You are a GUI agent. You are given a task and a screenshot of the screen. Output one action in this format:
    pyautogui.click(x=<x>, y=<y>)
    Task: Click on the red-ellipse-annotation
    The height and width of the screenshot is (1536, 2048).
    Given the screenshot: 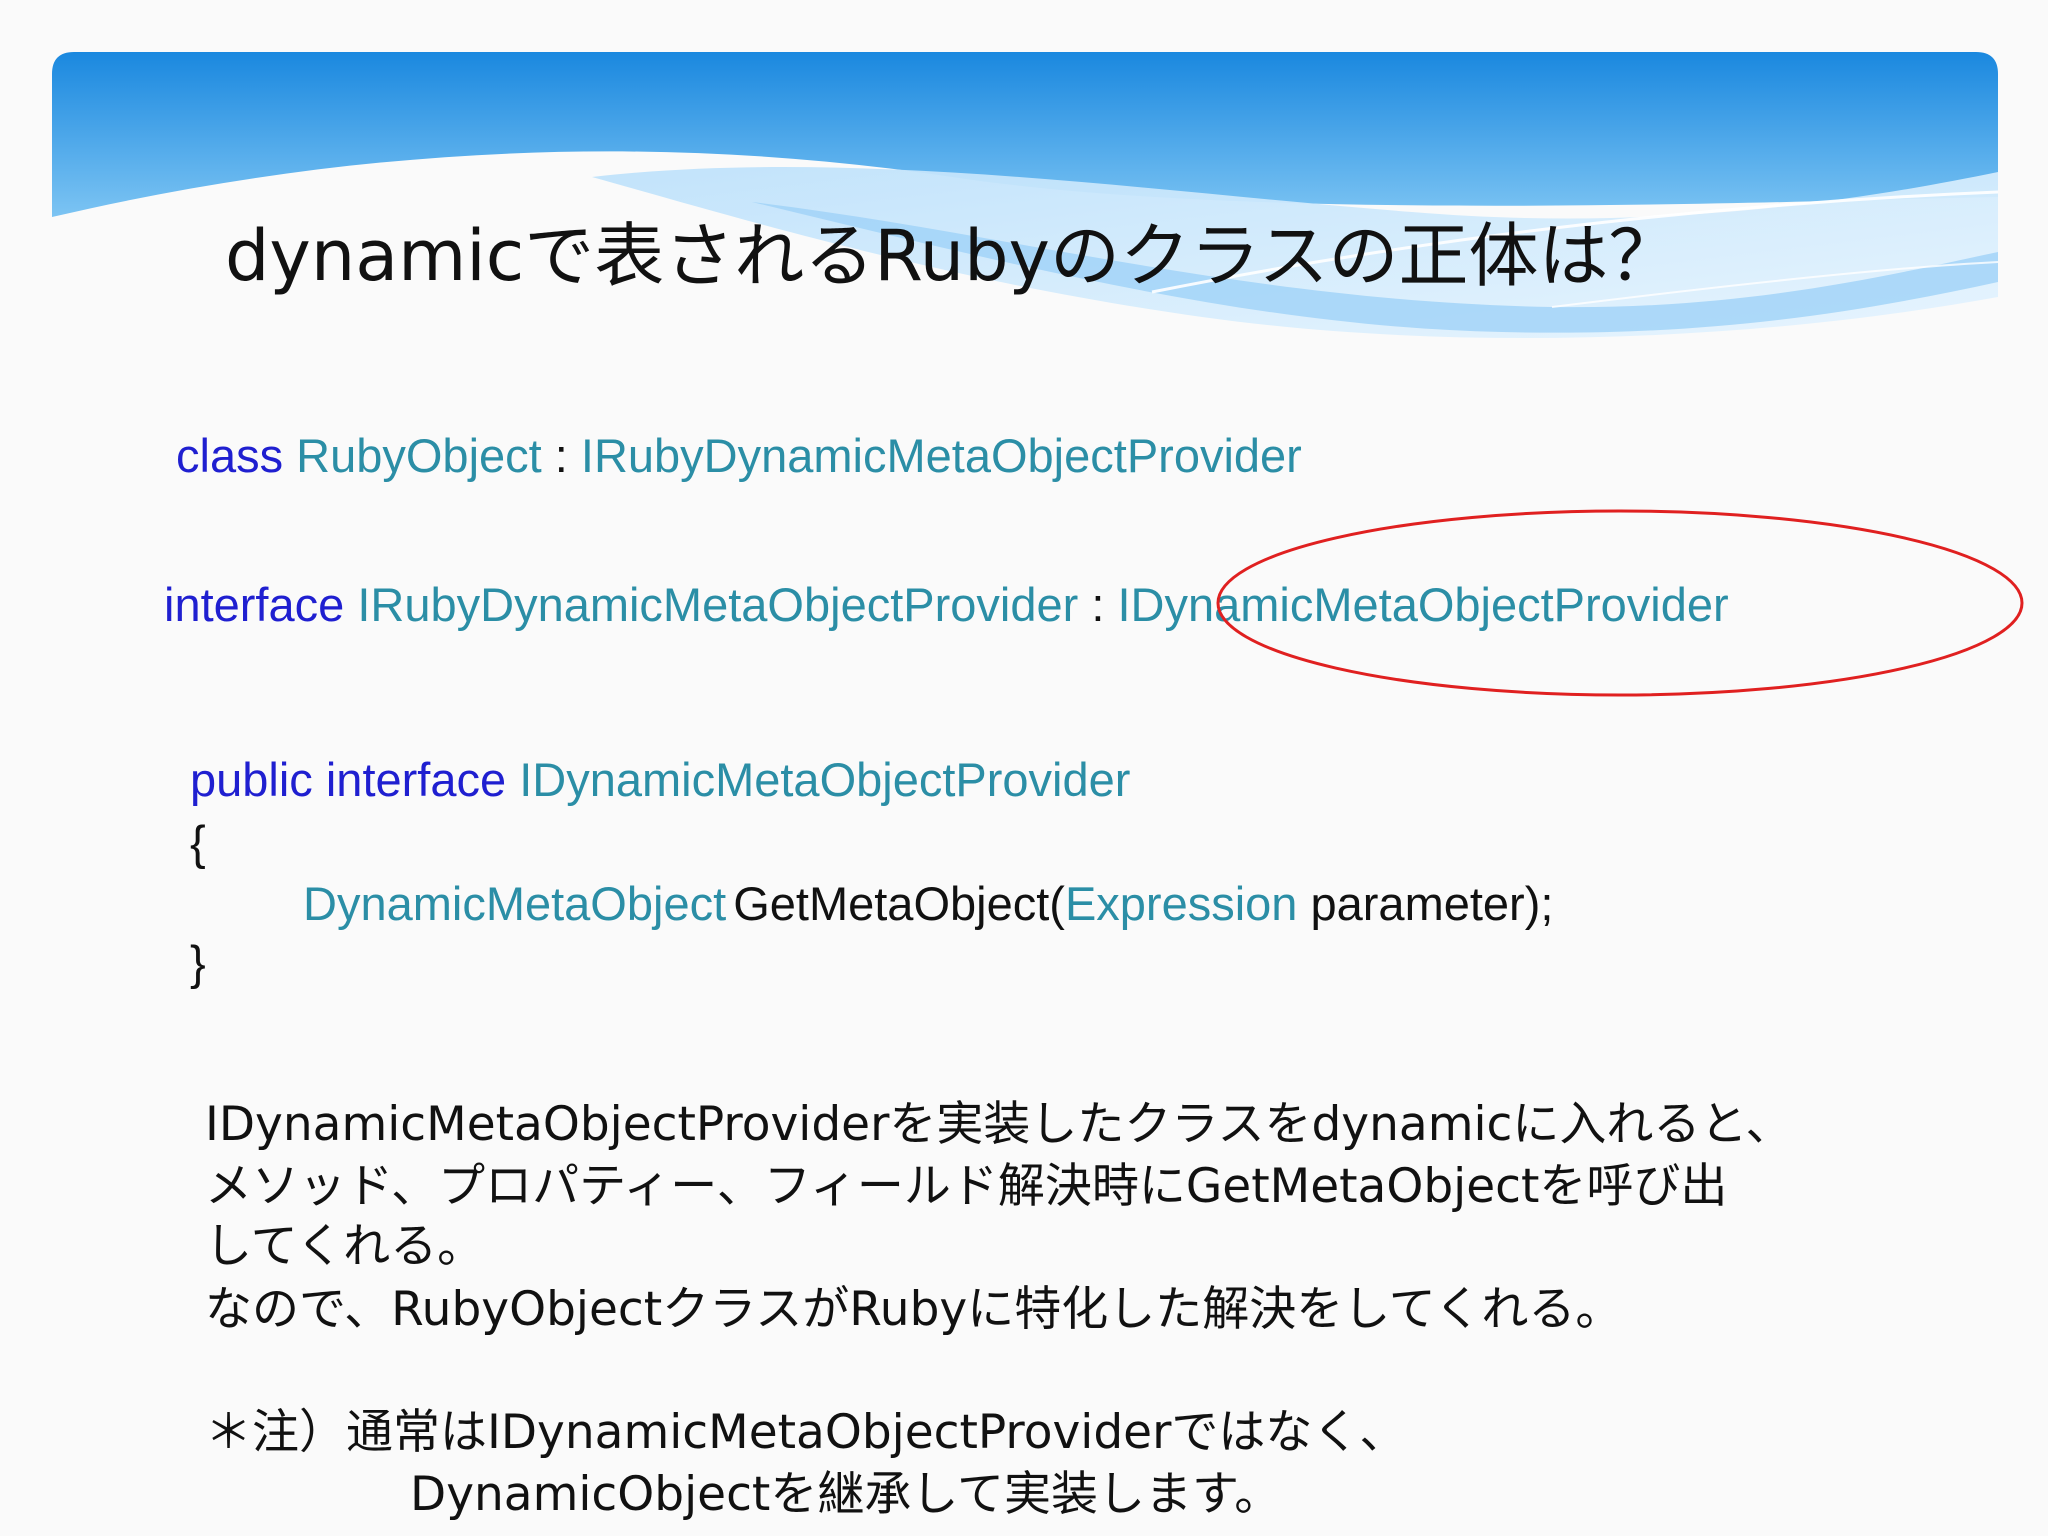 What is the action you would take?
    pyautogui.click(x=1620, y=603)
    